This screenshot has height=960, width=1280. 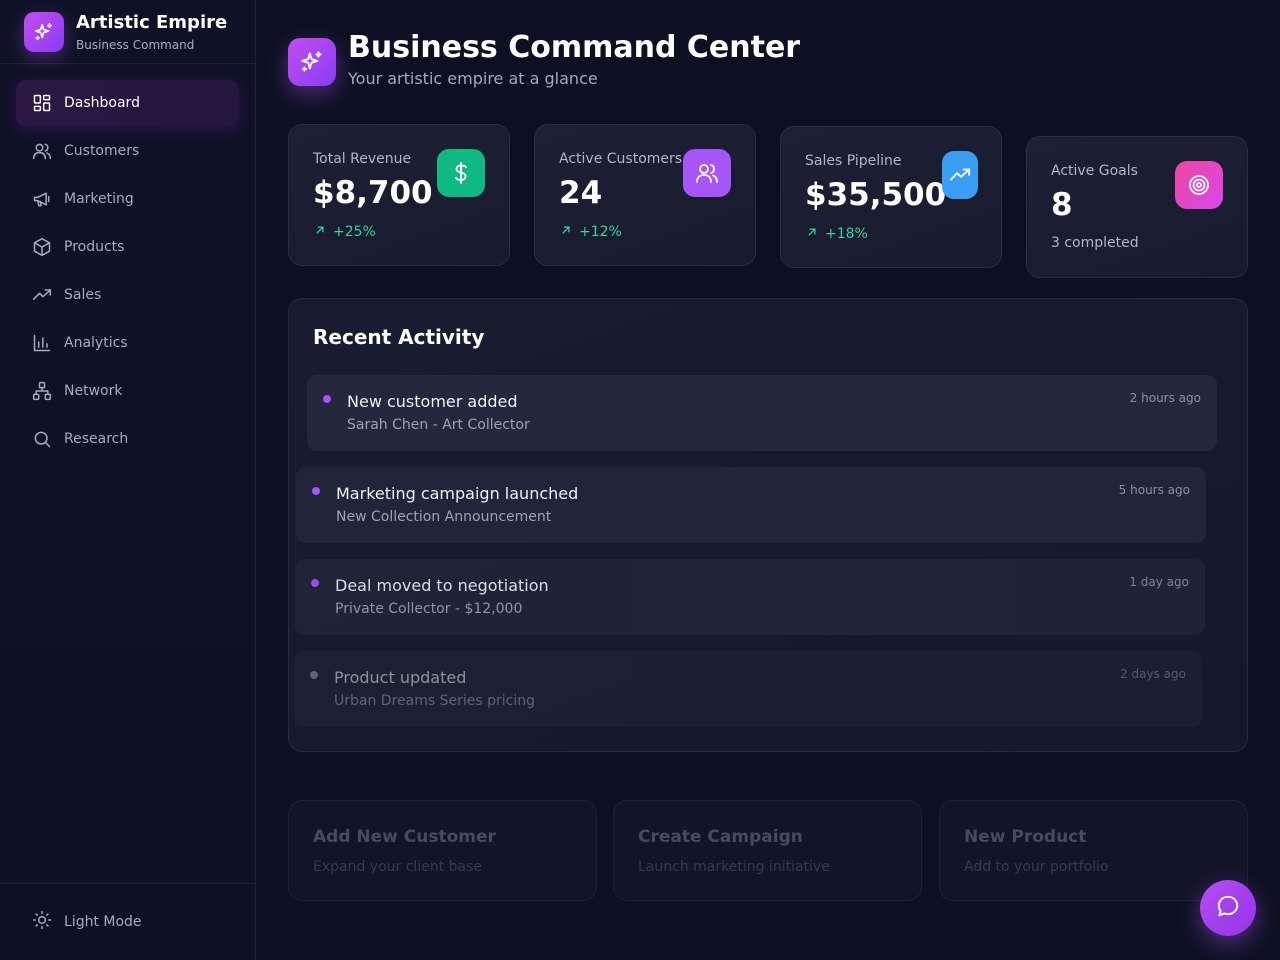 I want to click on activity-time: 2 days ago, so click(x=1153, y=674).